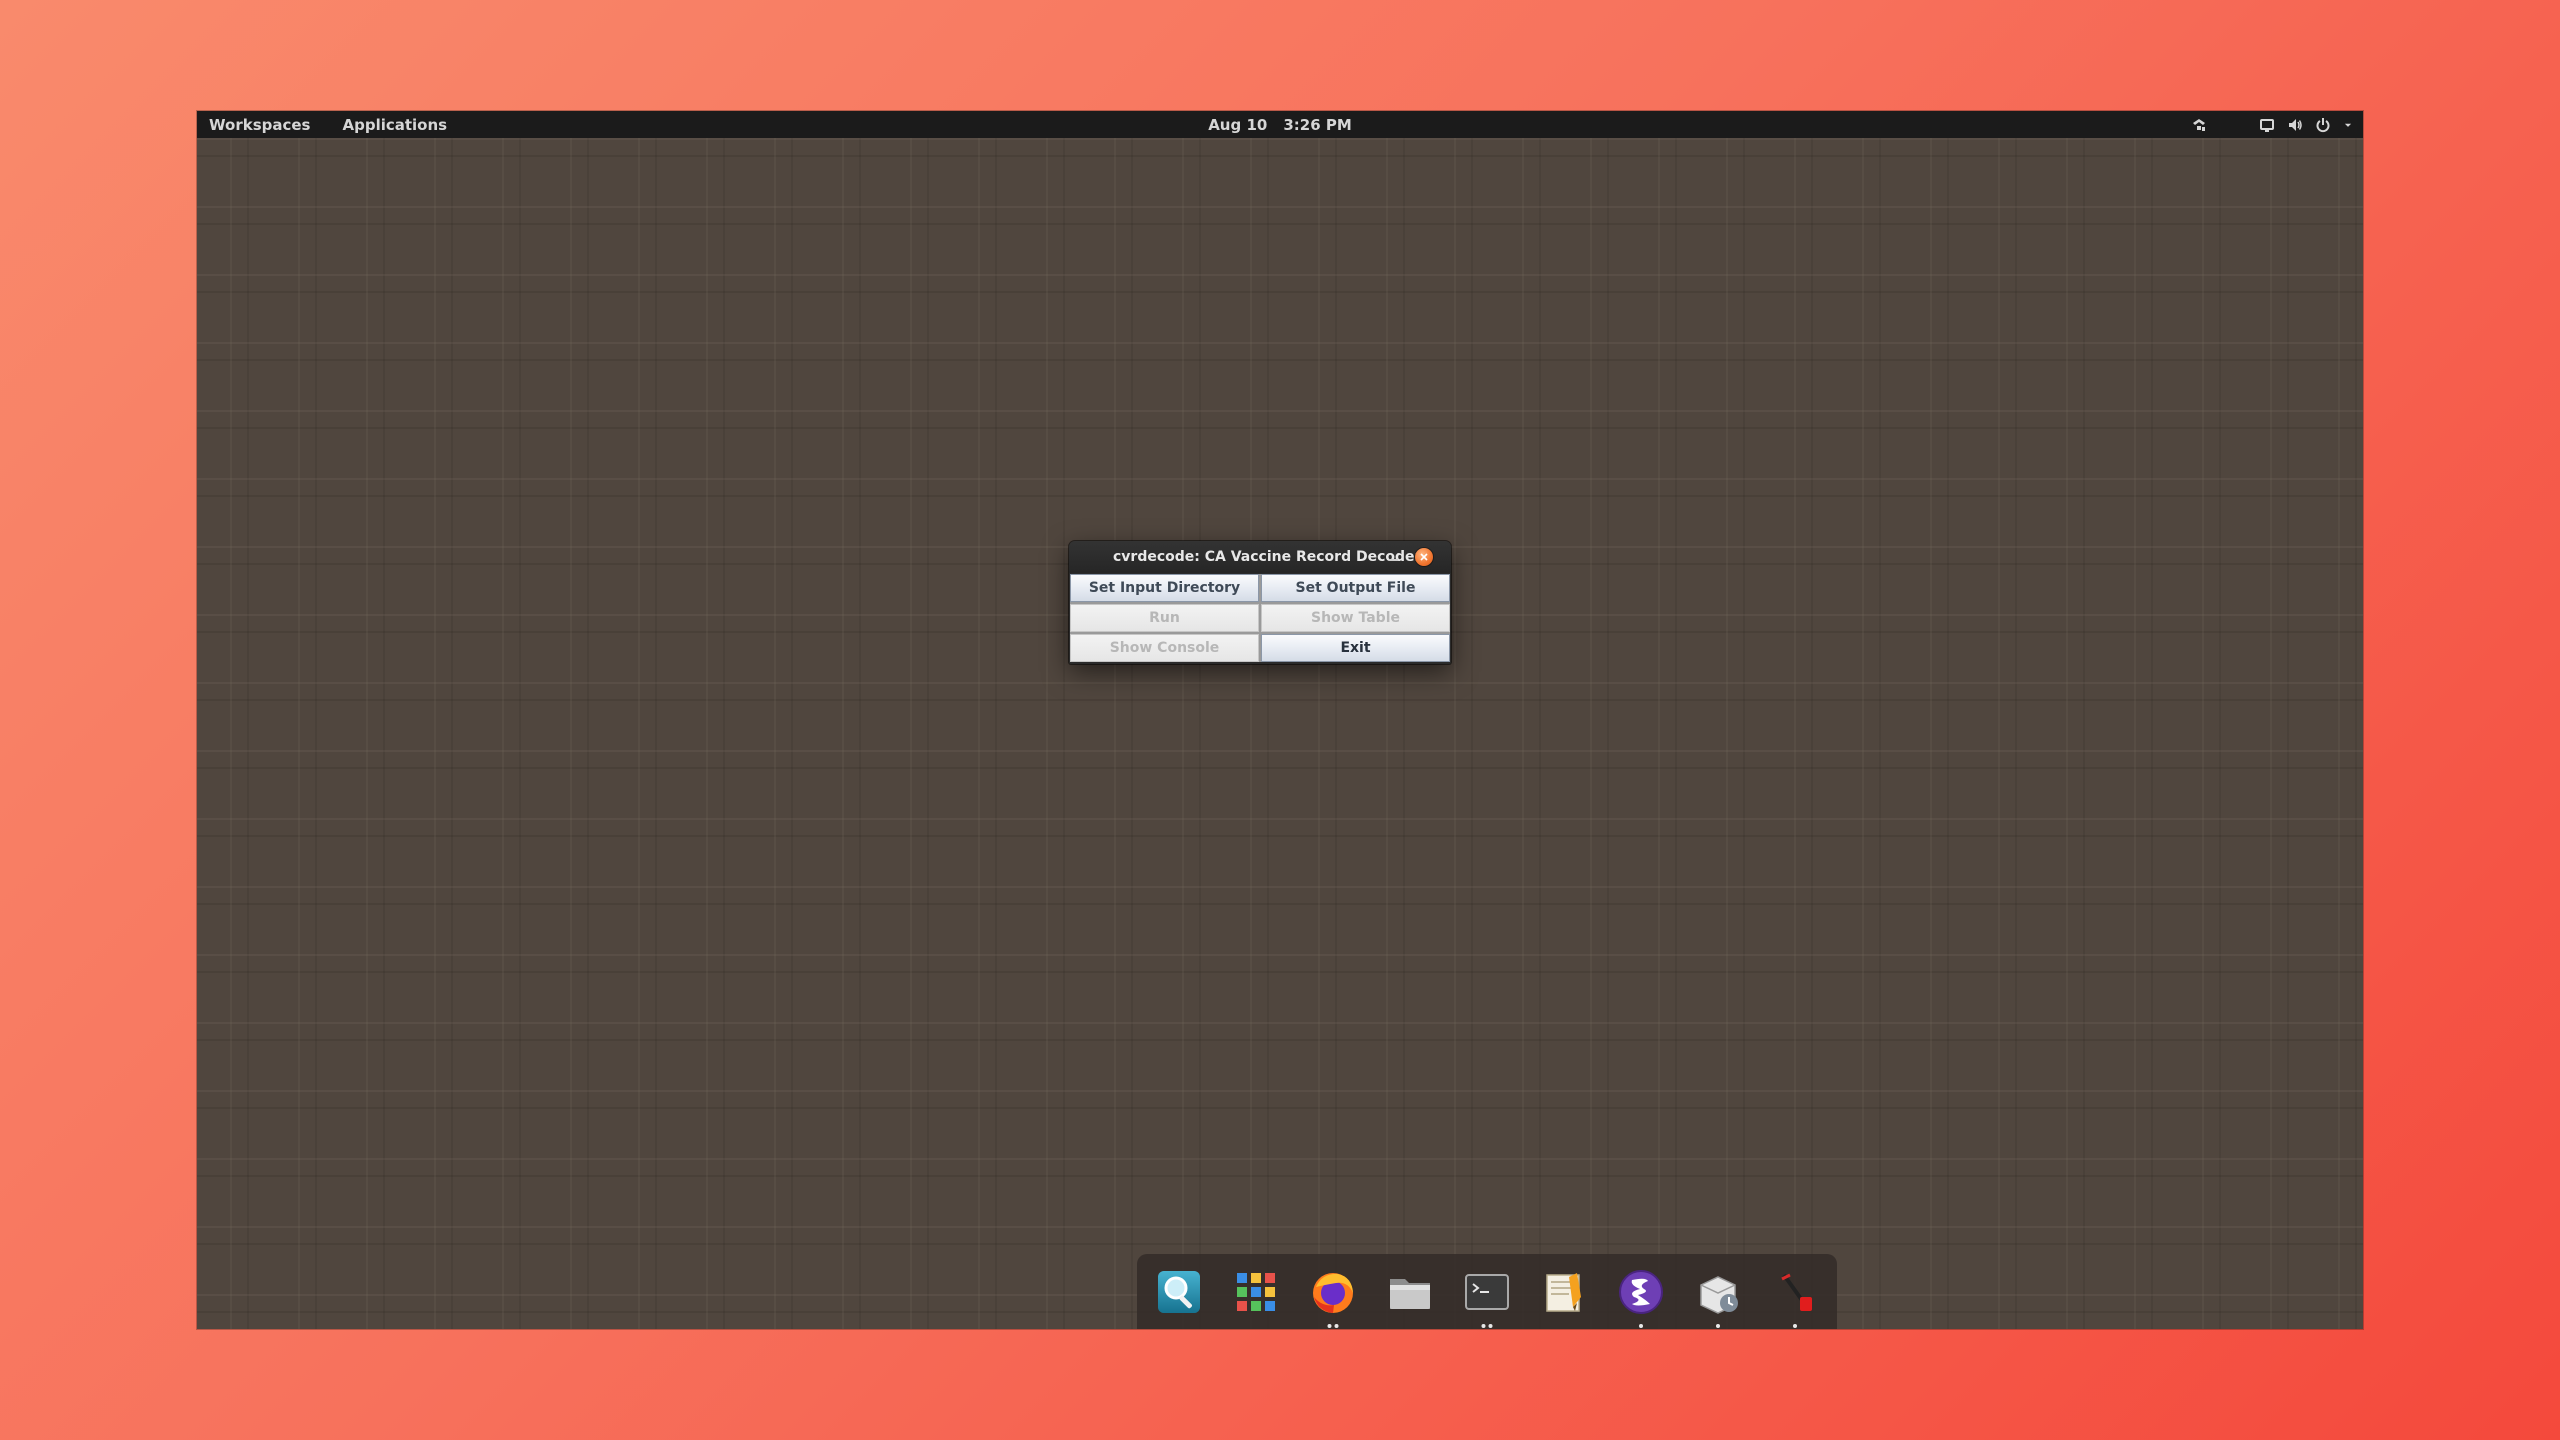 The image size is (2560, 1440). What do you see at coordinates (2267, 125) in the screenshot?
I see `display-icon` at bounding box center [2267, 125].